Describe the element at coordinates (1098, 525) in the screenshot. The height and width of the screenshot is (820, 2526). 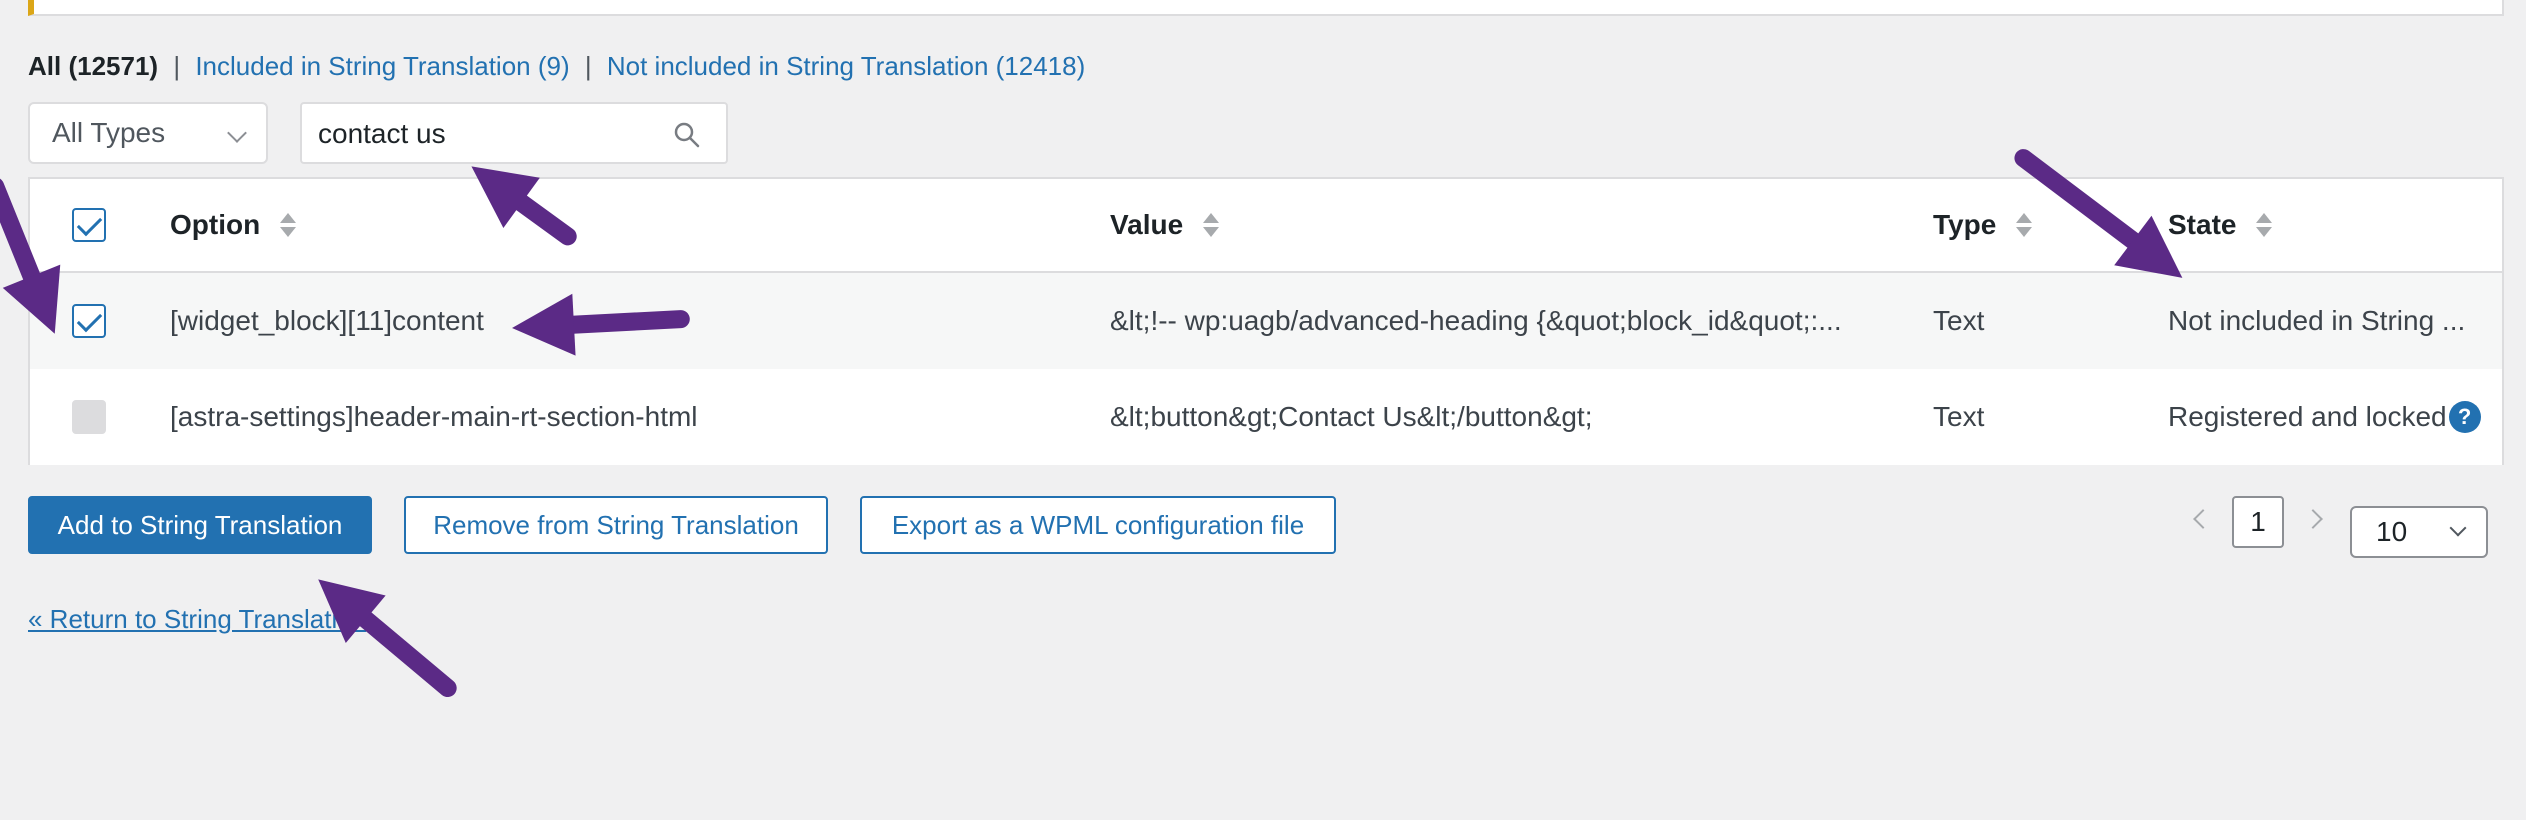
I see `export-wpml-config-button: Export as a WPML configuration file` at that location.